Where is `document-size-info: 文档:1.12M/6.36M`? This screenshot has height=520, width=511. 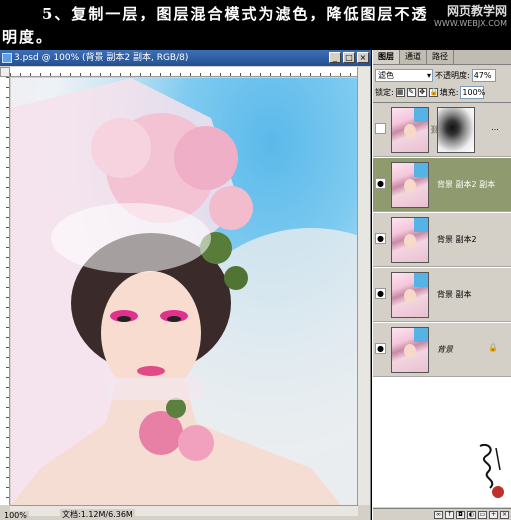 document-size-info: 文档:1.12M/6.36M is located at coordinates (97, 514).